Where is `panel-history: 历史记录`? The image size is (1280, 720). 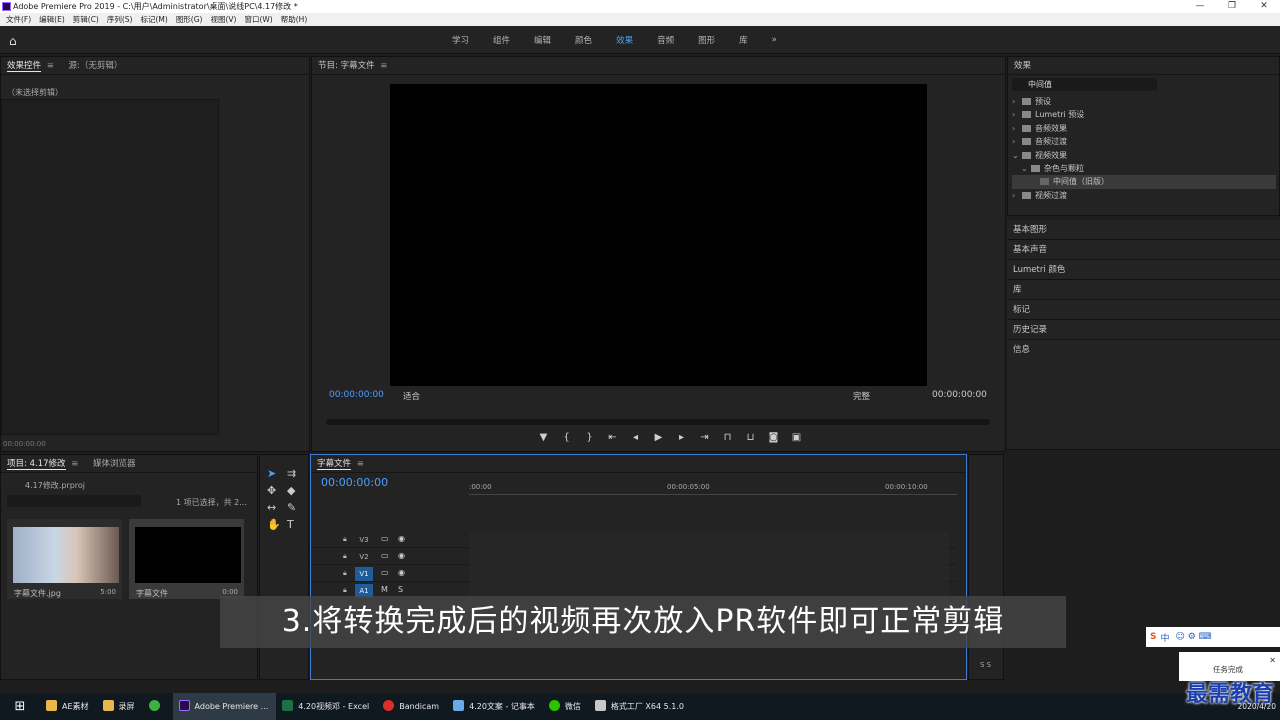
panel-history: 历史记录 is located at coordinates (1143, 330).